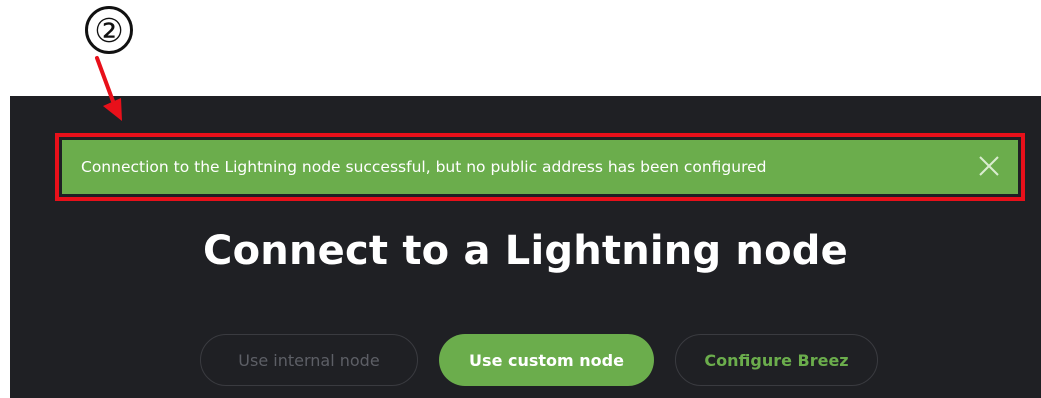  What do you see at coordinates (525, 251) in the screenshot?
I see `page-title: Connect to a Lightning node` at bounding box center [525, 251].